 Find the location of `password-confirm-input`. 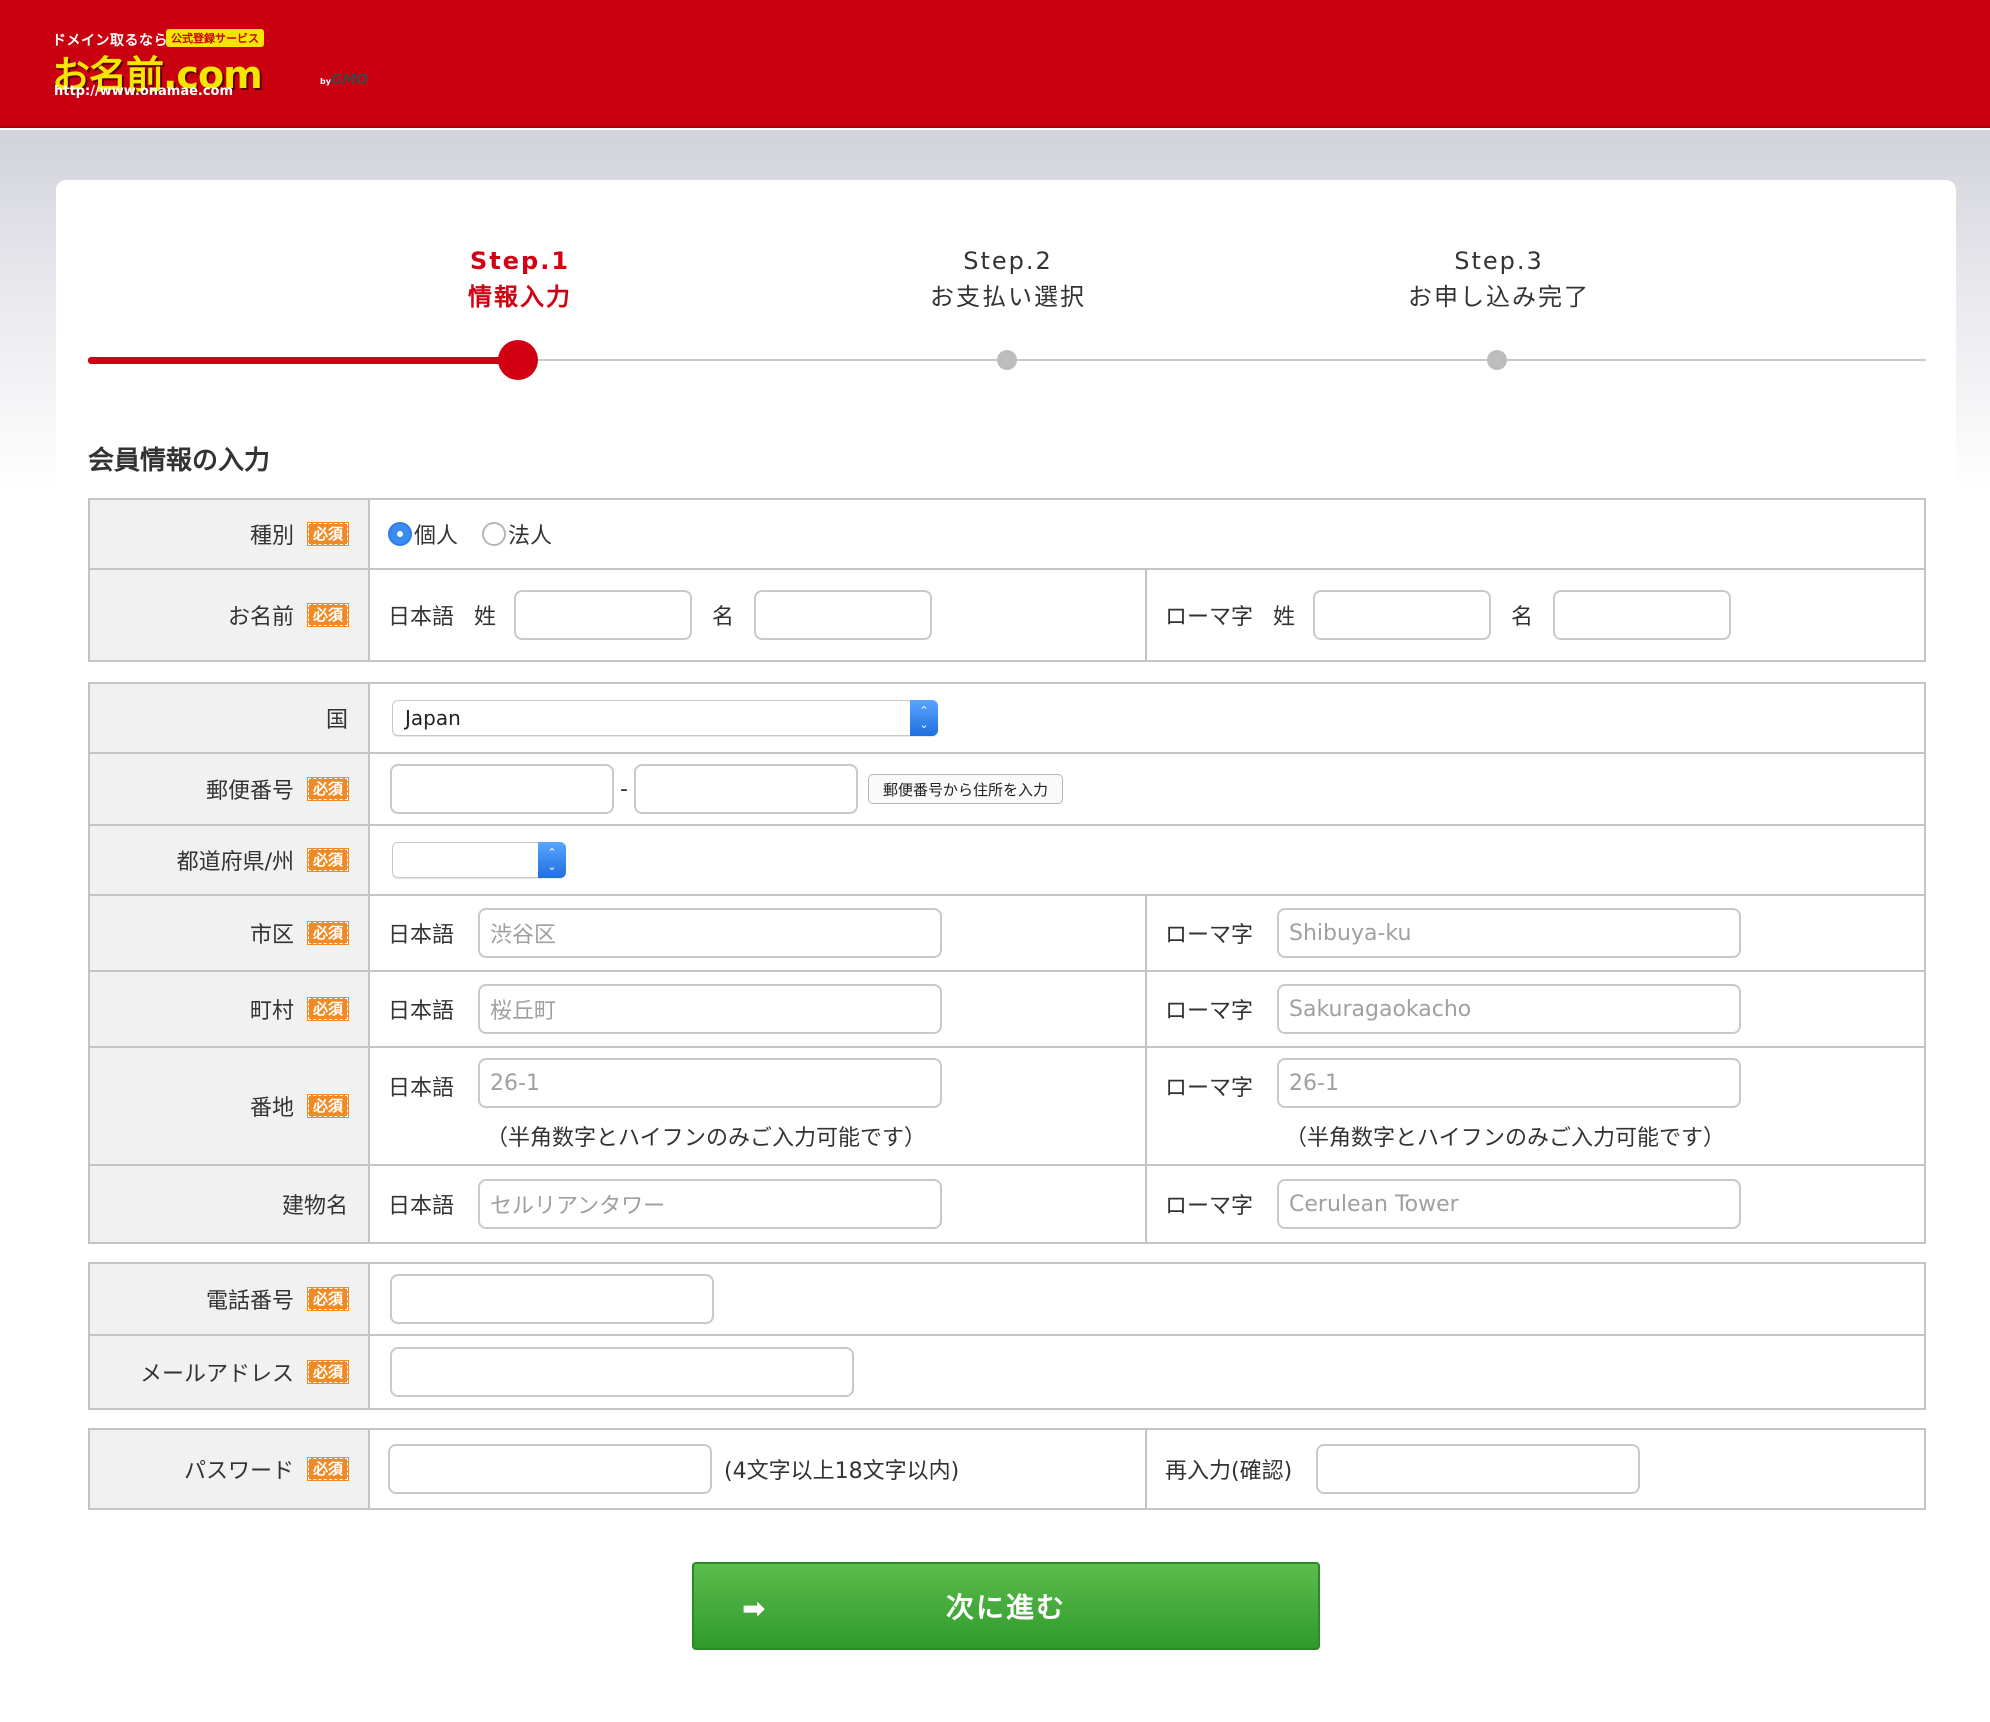

password-confirm-input is located at coordinates (1478, 1469).